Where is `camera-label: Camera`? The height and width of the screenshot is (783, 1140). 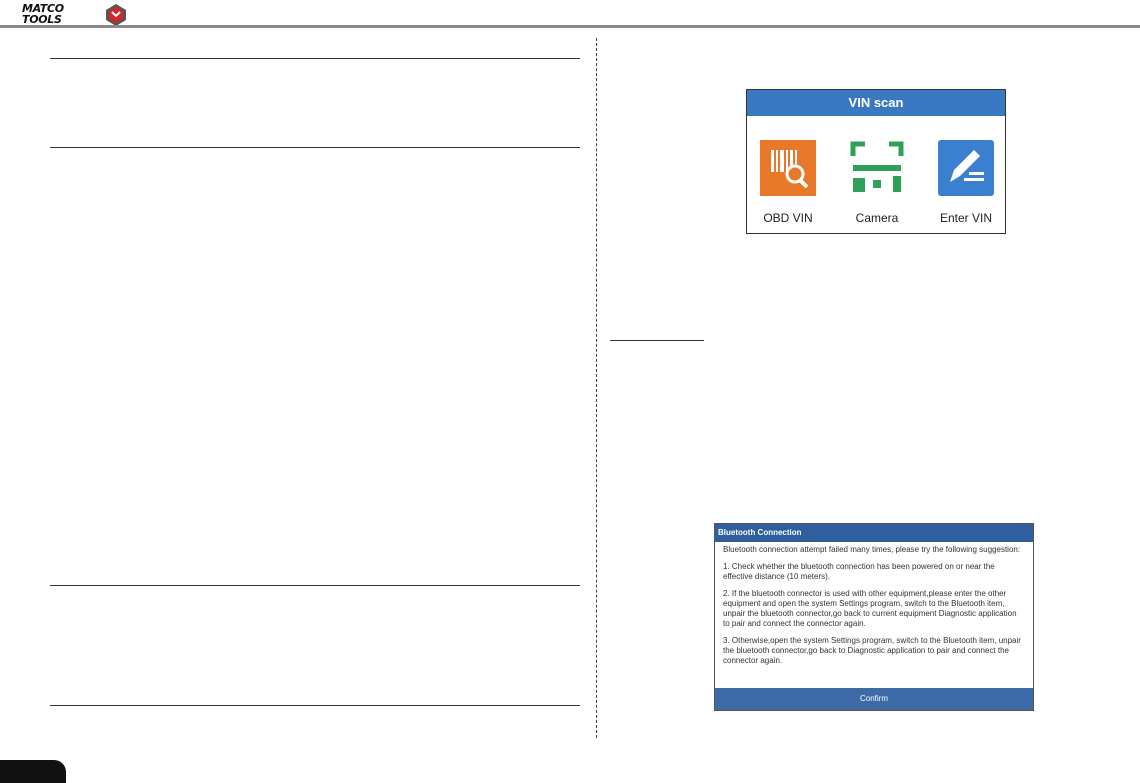
camera-label: Camera is located at coordinates (877, 218).